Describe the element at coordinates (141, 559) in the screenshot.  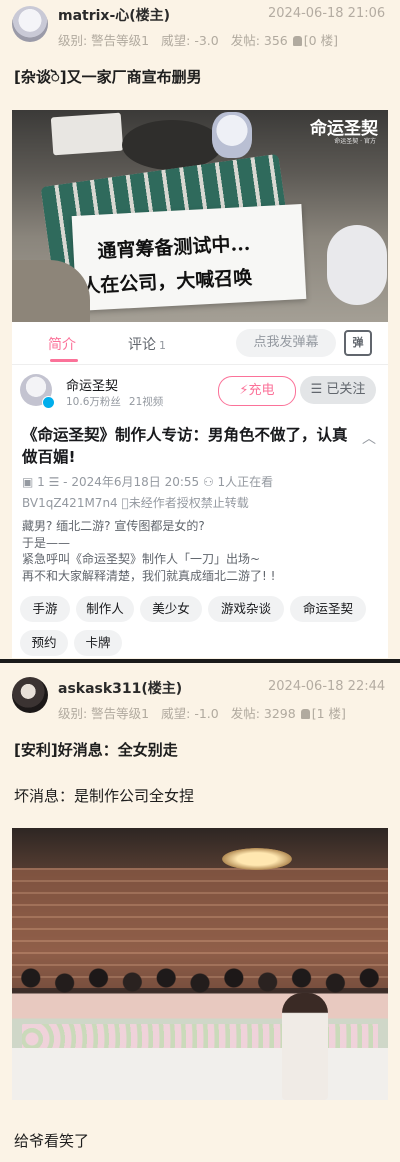
I see `desc-line: 紧急呼叫《命运圣契》制作人「一刀」出场~` at that location.